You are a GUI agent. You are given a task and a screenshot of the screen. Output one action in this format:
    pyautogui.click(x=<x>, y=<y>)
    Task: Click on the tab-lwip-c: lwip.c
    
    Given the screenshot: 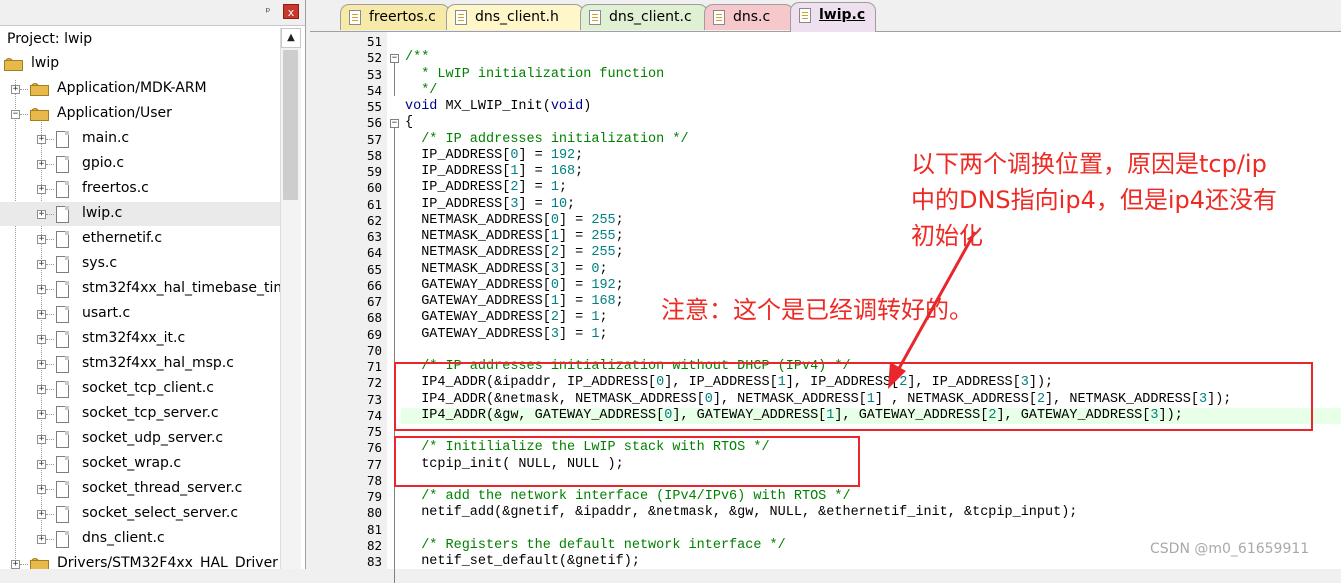 What is the action you would take?
    pyautogui.click(x=833, y=17)
    